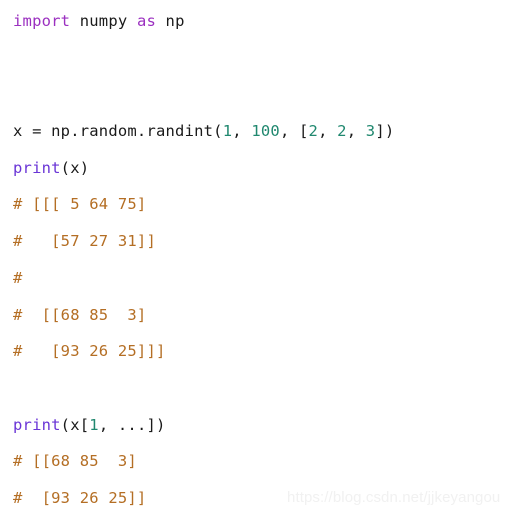 This screenshot has width=523, height=522. What do you see at coordinates (170, 21) in the screenshot?
I see `token-plain: np` at bounding box center [170, 21].